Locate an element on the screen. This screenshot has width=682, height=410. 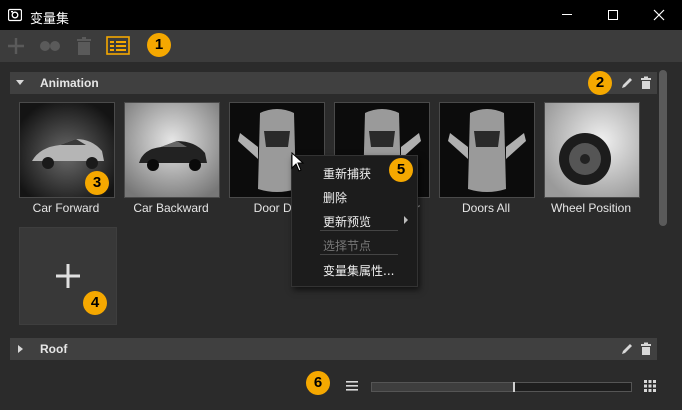
variant-label: Car Backward is located at coordinates (171, 208).